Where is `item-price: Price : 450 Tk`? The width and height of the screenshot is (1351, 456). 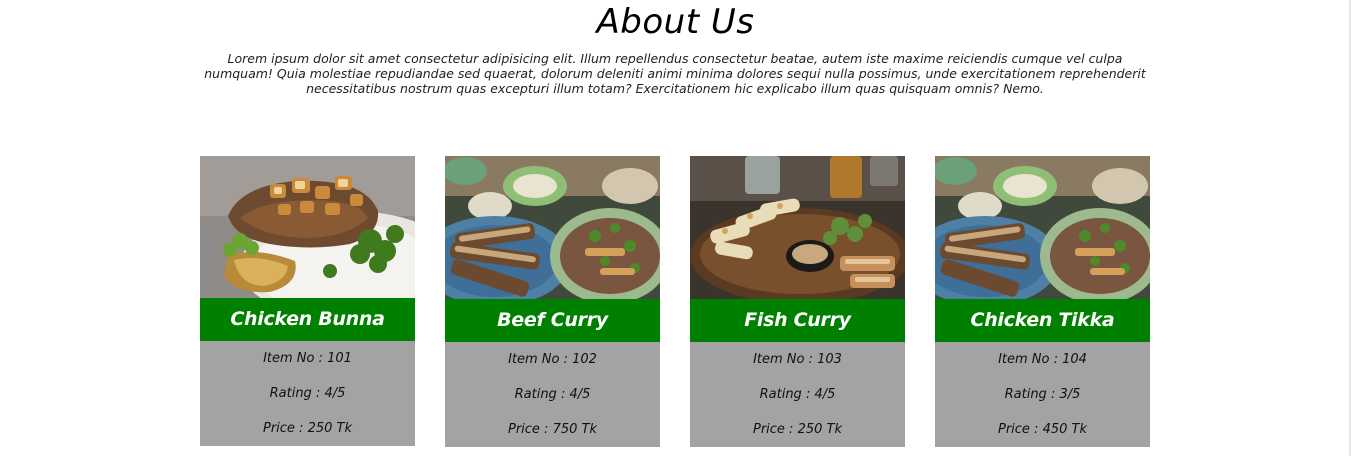
item-price: Price : 450 Tk is located at coordinates (1042, 429).